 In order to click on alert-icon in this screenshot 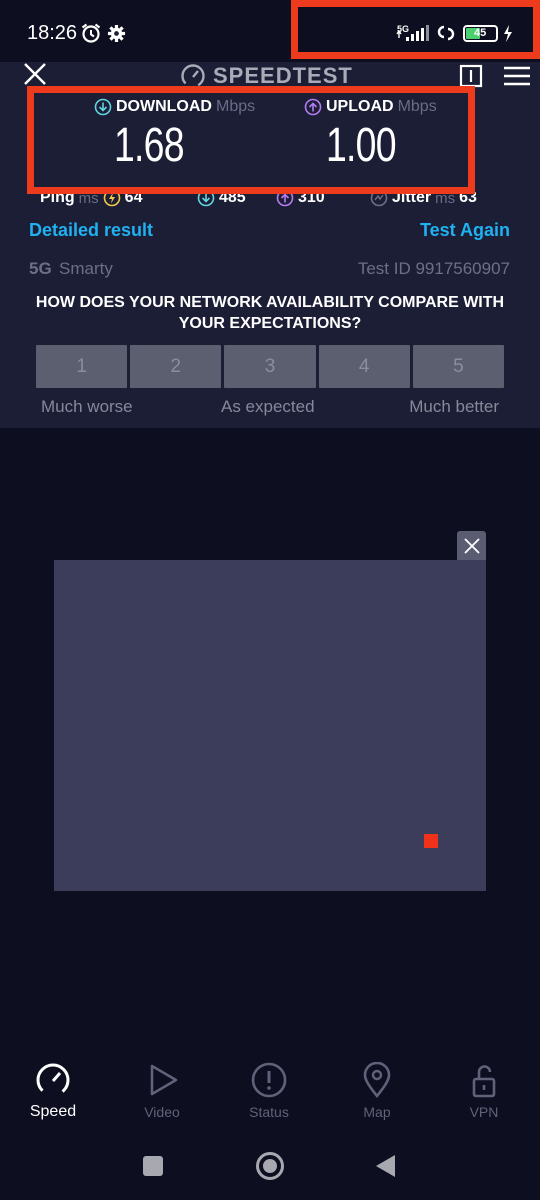, I will do `click(269, 1080)`.